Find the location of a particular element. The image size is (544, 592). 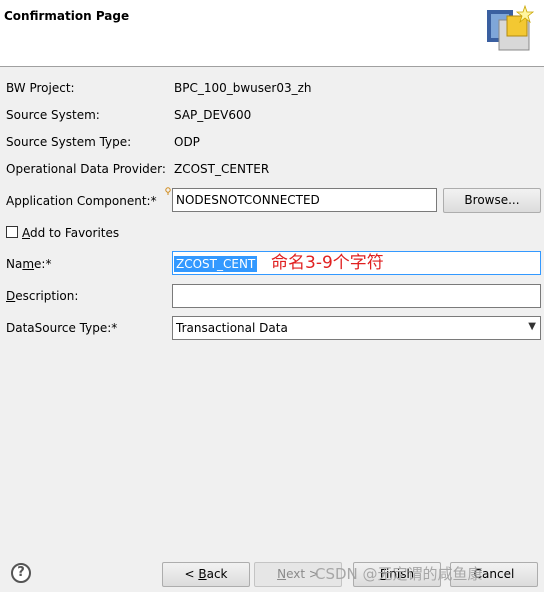

app-component-value: NODESNOTCONNECTED is located at coordinates (248, 200).